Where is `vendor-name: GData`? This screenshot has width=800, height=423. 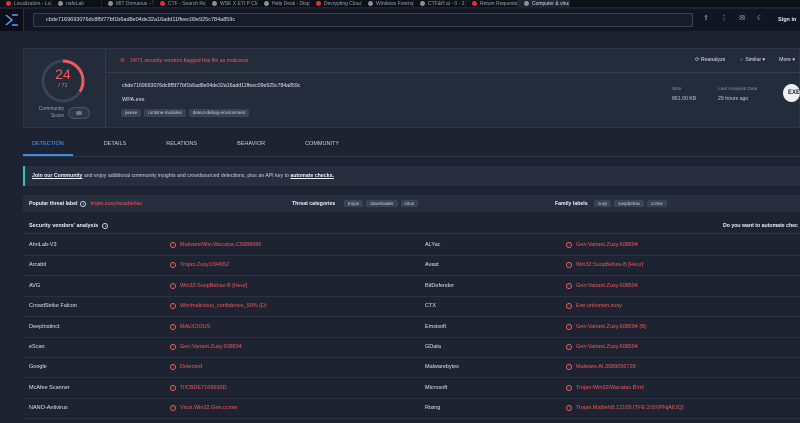
vendor-name: GData is located at coordinates (433, 347).